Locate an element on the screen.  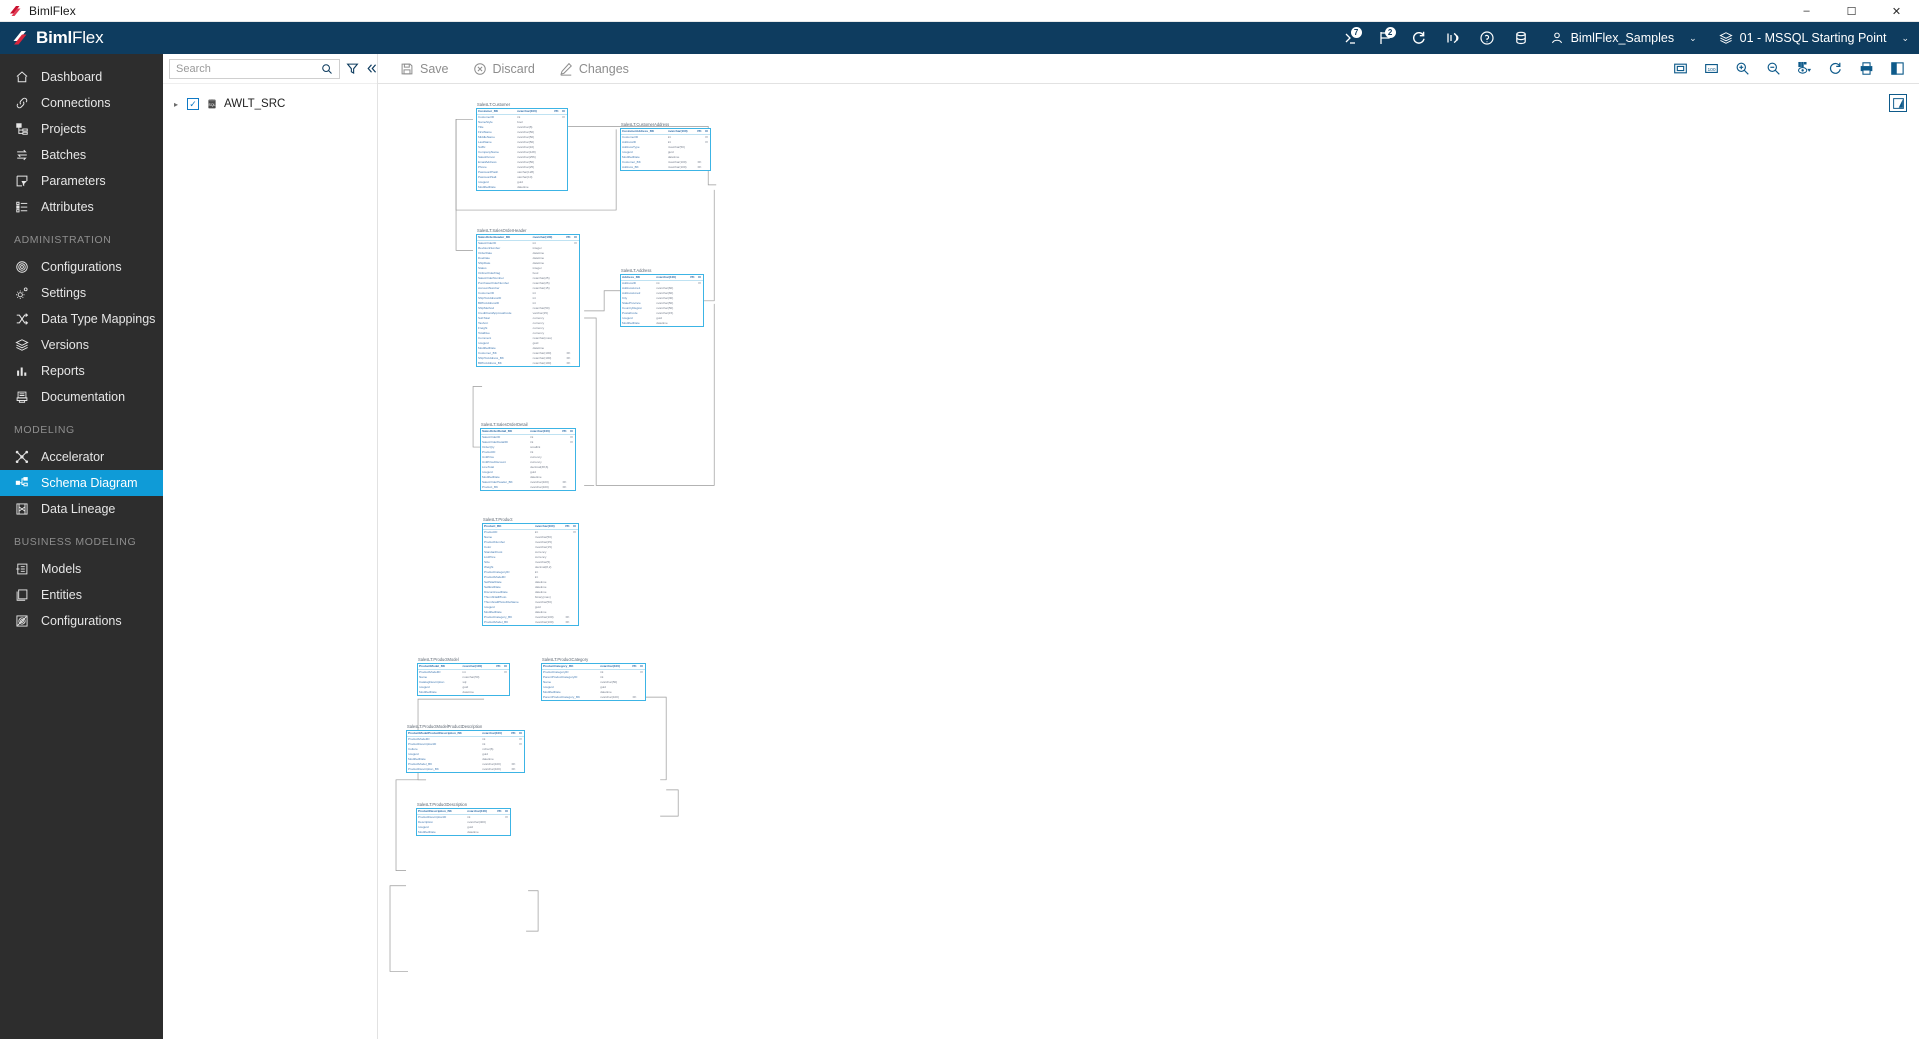
models-icon is located at coordinates (21, 569).